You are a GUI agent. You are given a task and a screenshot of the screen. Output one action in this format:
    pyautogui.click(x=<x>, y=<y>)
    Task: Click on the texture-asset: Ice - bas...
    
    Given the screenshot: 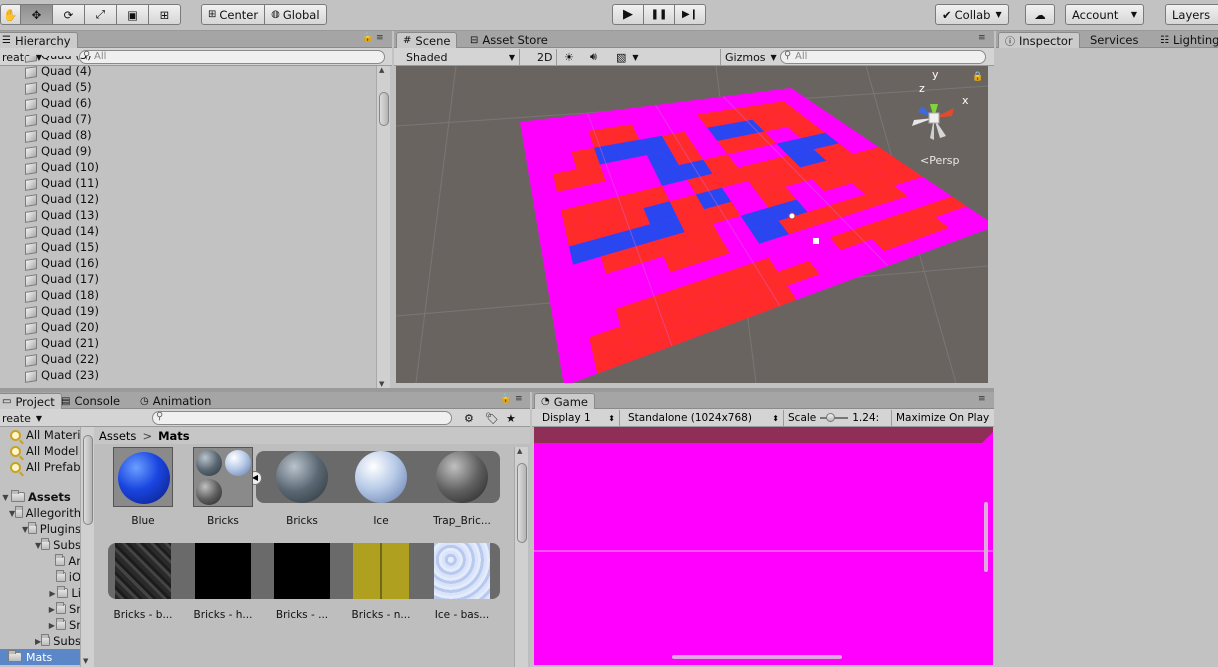 What is the action you would take?
    pyautogui.click(x=462, y=581)
    